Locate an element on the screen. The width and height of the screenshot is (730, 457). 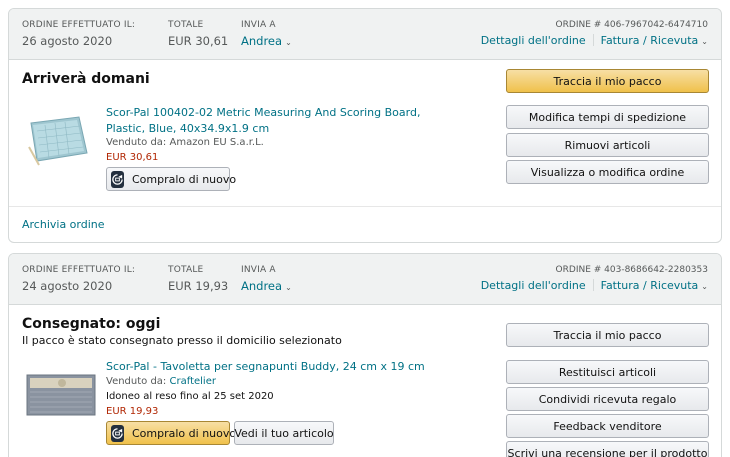
share-gift-receipt-button: Condividi ricevuta regalo is located at coordinates (607, 399).